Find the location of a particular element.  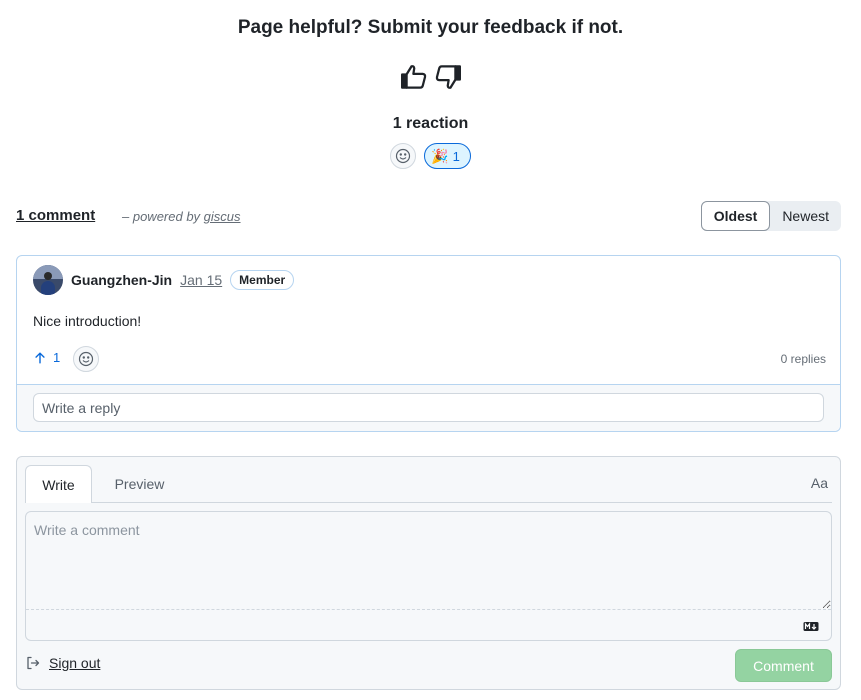

tada-icon: 🎉 is located at coordinates (440, 156).